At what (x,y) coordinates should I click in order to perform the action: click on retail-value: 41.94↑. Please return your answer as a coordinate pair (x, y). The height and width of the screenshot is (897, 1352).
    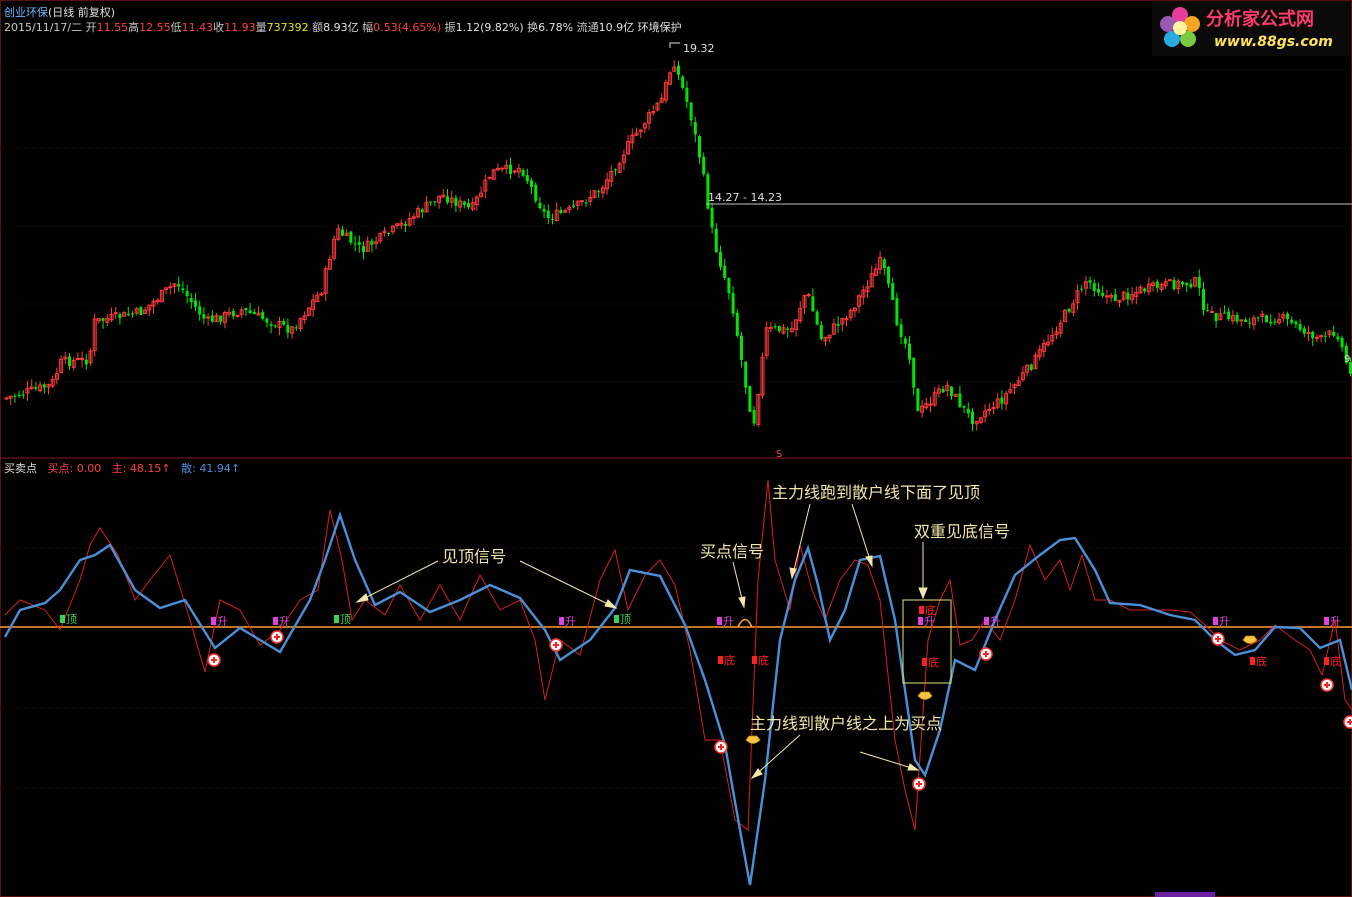
    Looking at the image, I should click on (220, 468).